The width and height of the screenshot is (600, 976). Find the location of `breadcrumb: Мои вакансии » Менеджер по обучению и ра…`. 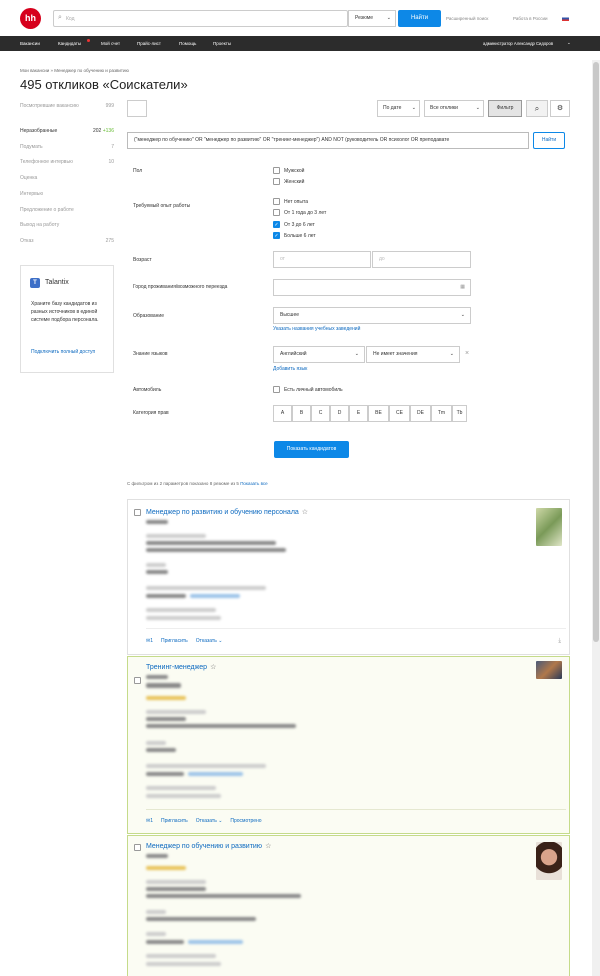

breadcrumb: Мои вакансии » Менеджер по обучению и ра… is located at coordinates (74, 70).